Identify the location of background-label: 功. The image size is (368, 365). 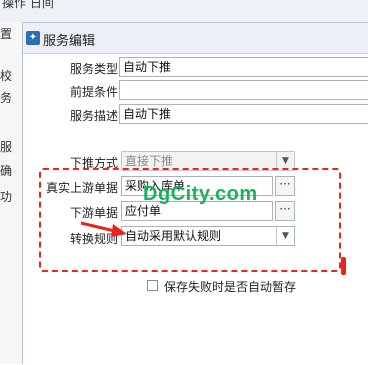
(6, 197).